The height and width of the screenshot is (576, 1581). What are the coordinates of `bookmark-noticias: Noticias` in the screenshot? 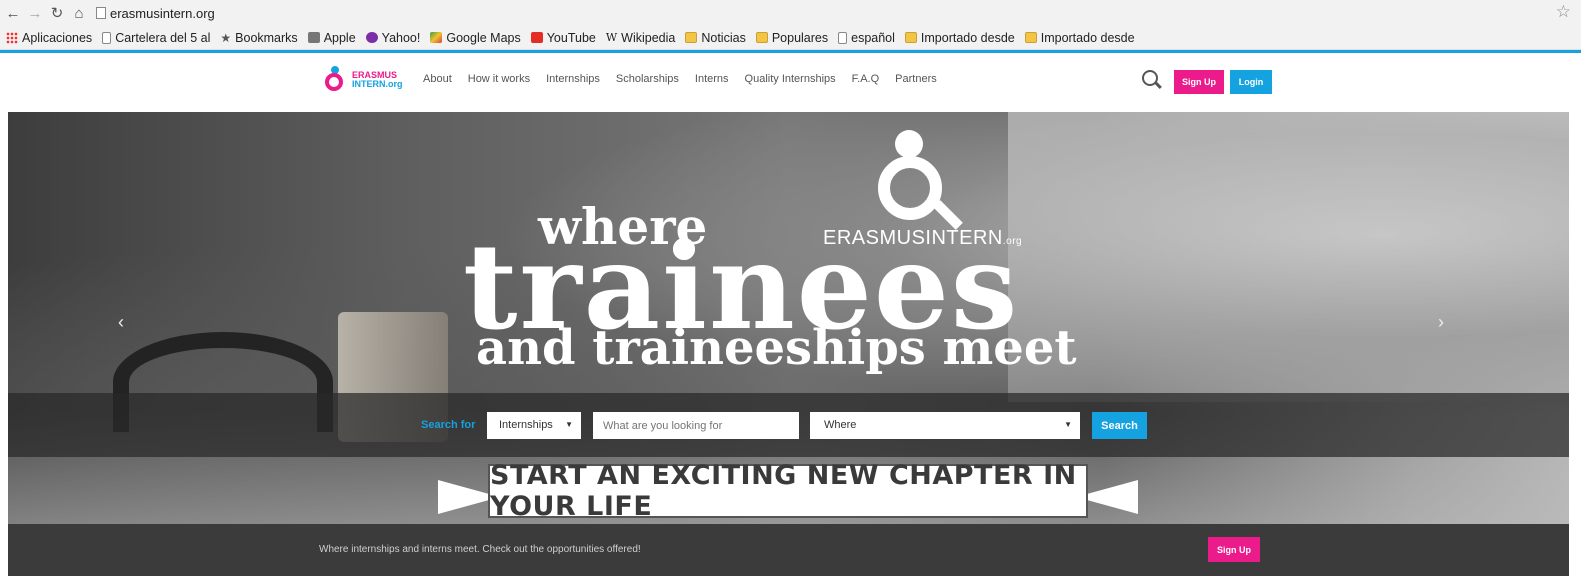 It's located at (715, 37).